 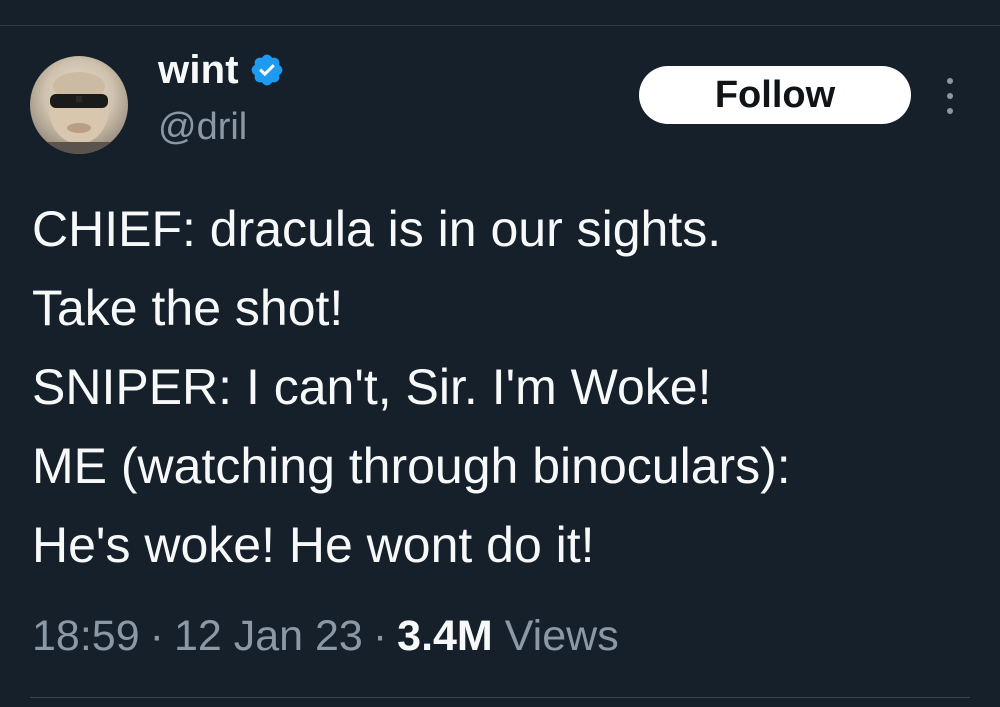 What do you see at coordinates (198, 70) in the screenshot?
I see `author-display-name: wint` at bounding box center [198, 70].